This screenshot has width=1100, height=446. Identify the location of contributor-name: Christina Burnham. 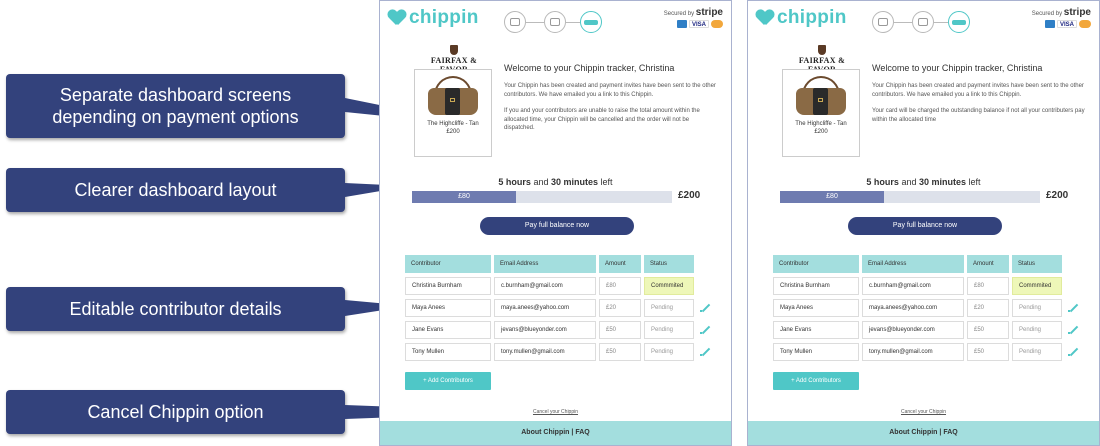
(816, 286).